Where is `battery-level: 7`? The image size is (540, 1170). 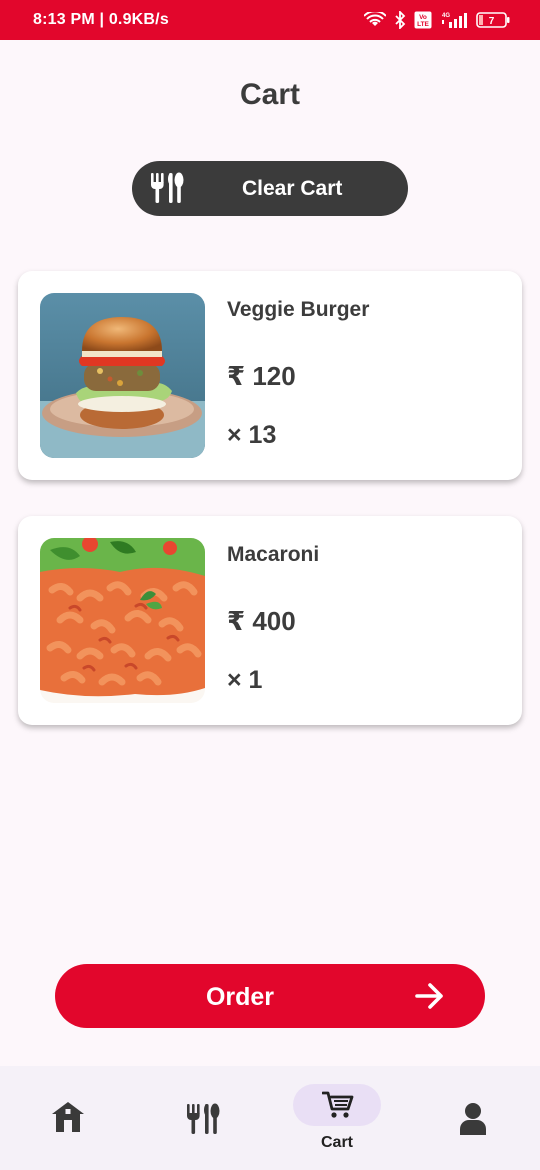 battery-level: 7 is located at coordinates (492, 21).